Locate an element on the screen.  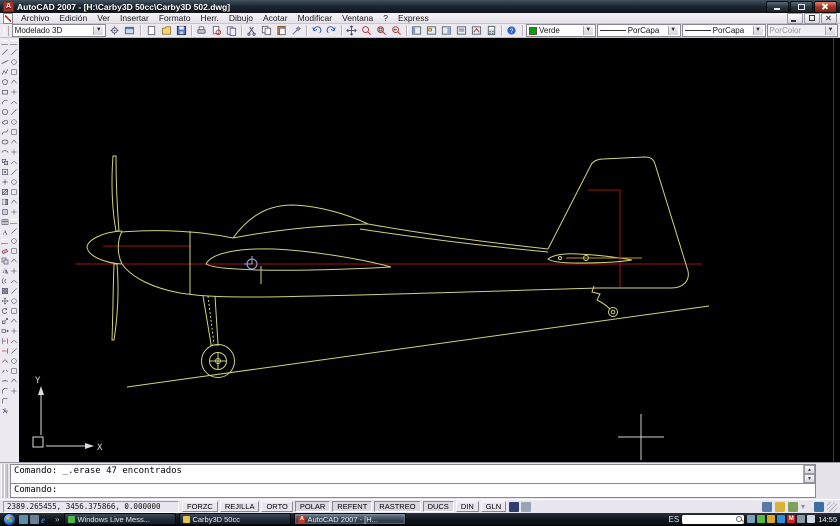
open-button is located at coordinates (166, 30).